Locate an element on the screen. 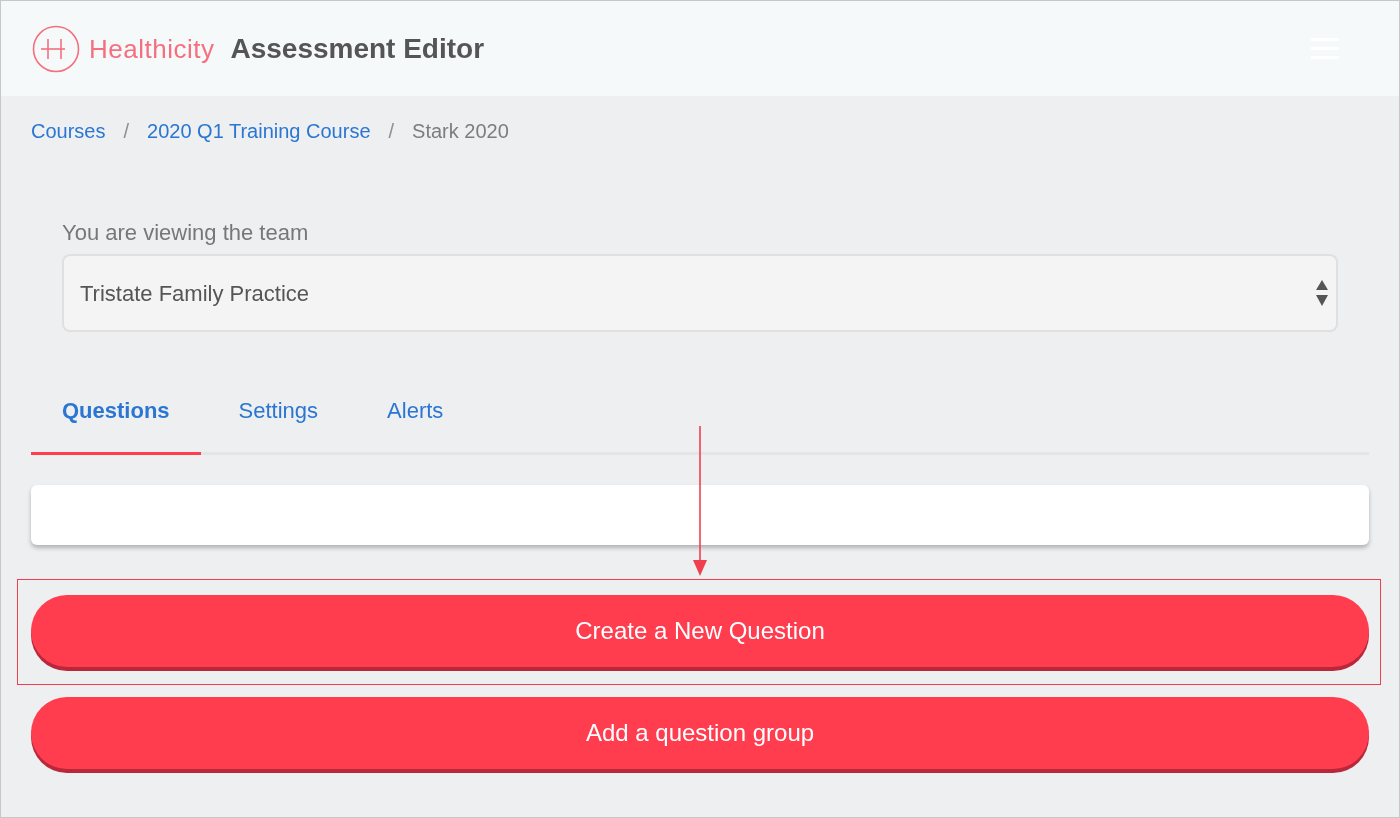 The height and width of the screenshot is (818, 1400). breadcrumb-link: Courses is located at coordinates (68, 131).